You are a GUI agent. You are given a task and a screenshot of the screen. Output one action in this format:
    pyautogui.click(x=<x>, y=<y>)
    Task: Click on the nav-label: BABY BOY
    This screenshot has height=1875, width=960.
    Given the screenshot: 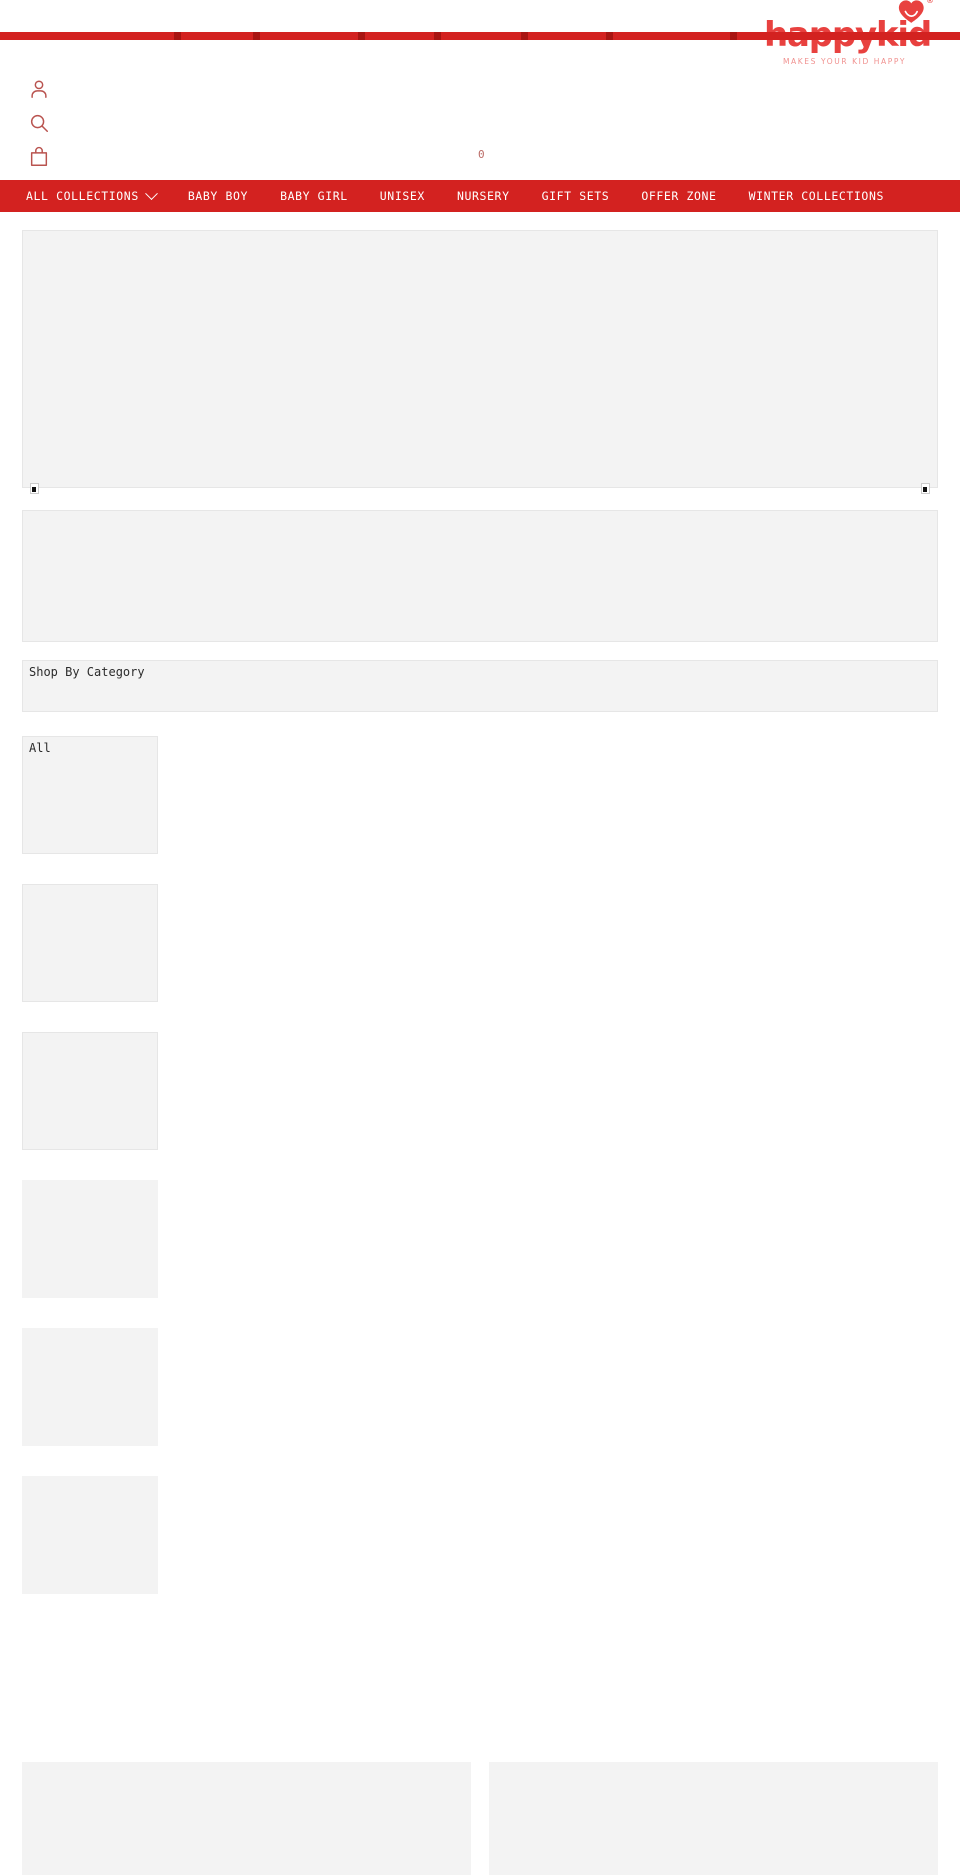 What is the action you would take?
    pyautogui.click(x=218, y=196)
    